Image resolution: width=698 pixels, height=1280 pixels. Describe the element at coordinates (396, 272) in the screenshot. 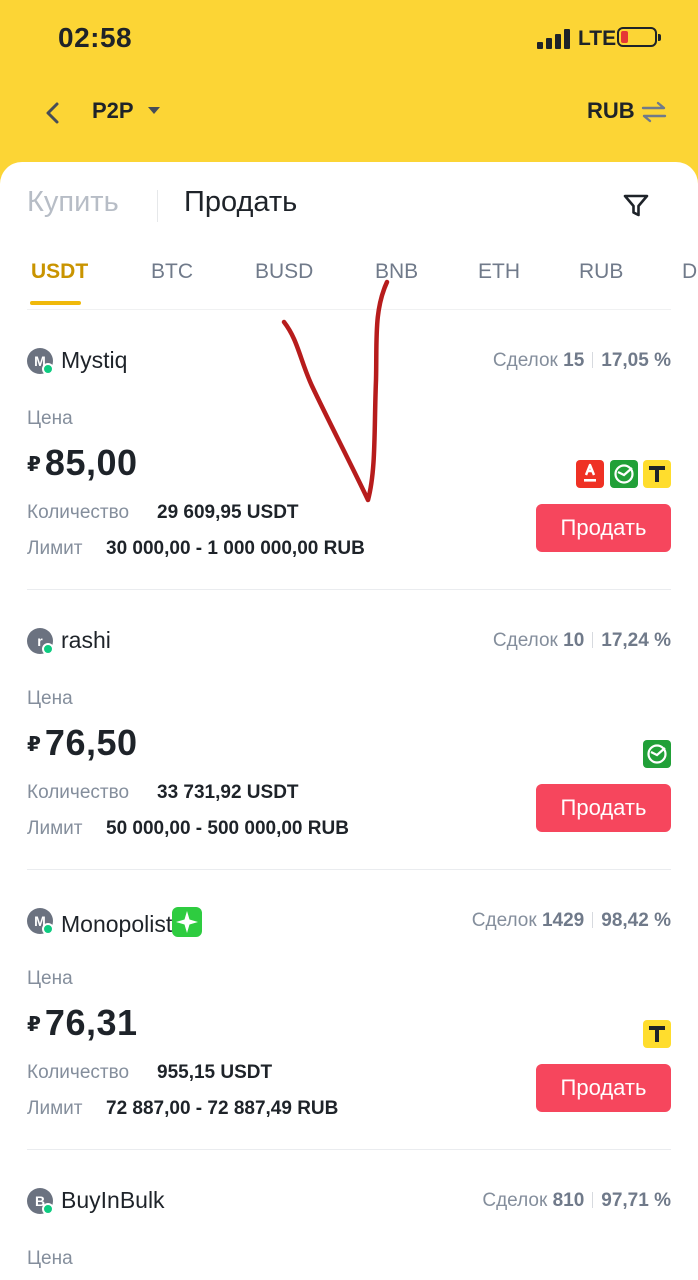

I see `coin-tab-bnb: BNB` at that location.